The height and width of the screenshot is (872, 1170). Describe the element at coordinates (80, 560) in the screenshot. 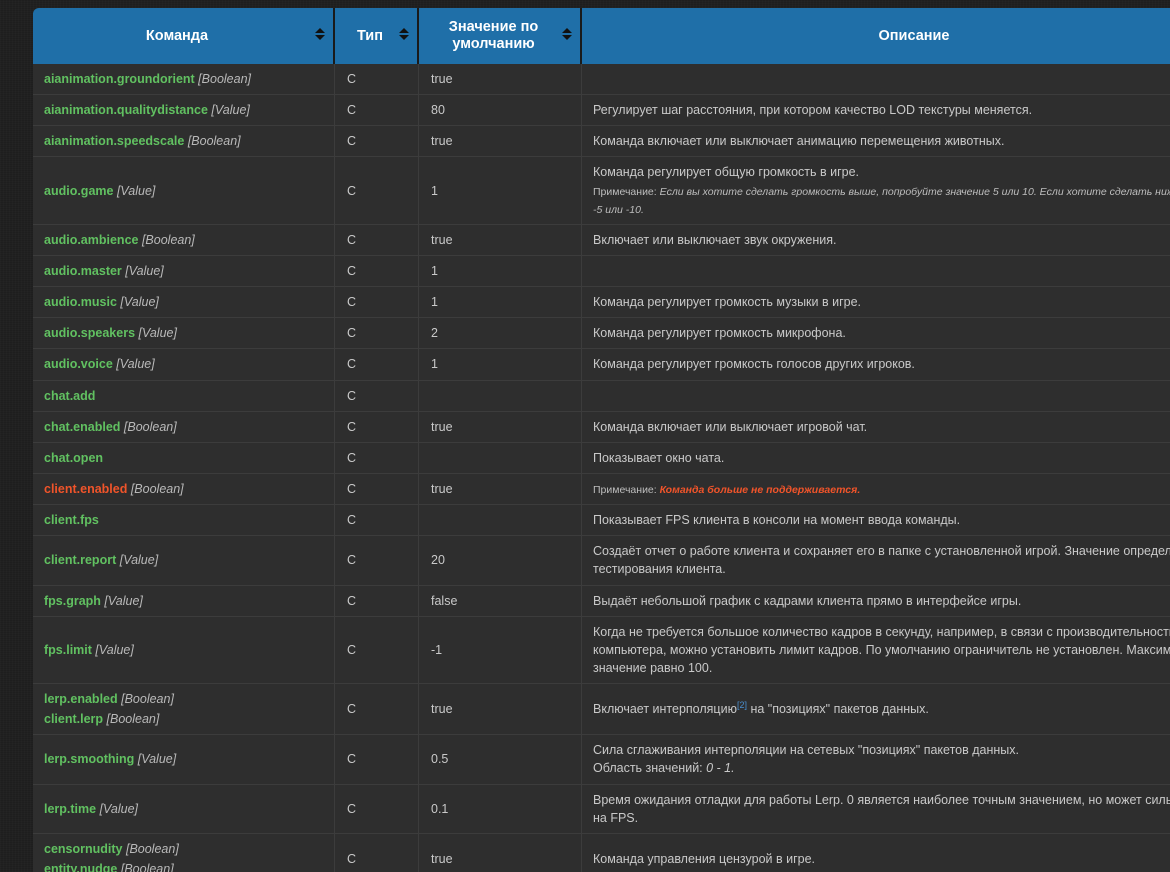

I see `command-name-link: client.report` at that location.